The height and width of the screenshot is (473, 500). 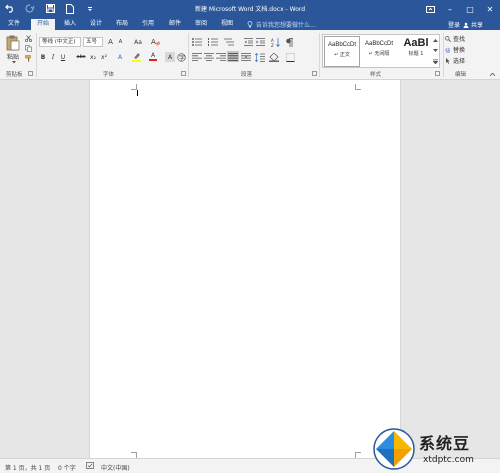 What do you see at coordinates (247, 75) in the screenshot?
I see `paragraph-group-label: 段落` at bounding box center [247, 75].